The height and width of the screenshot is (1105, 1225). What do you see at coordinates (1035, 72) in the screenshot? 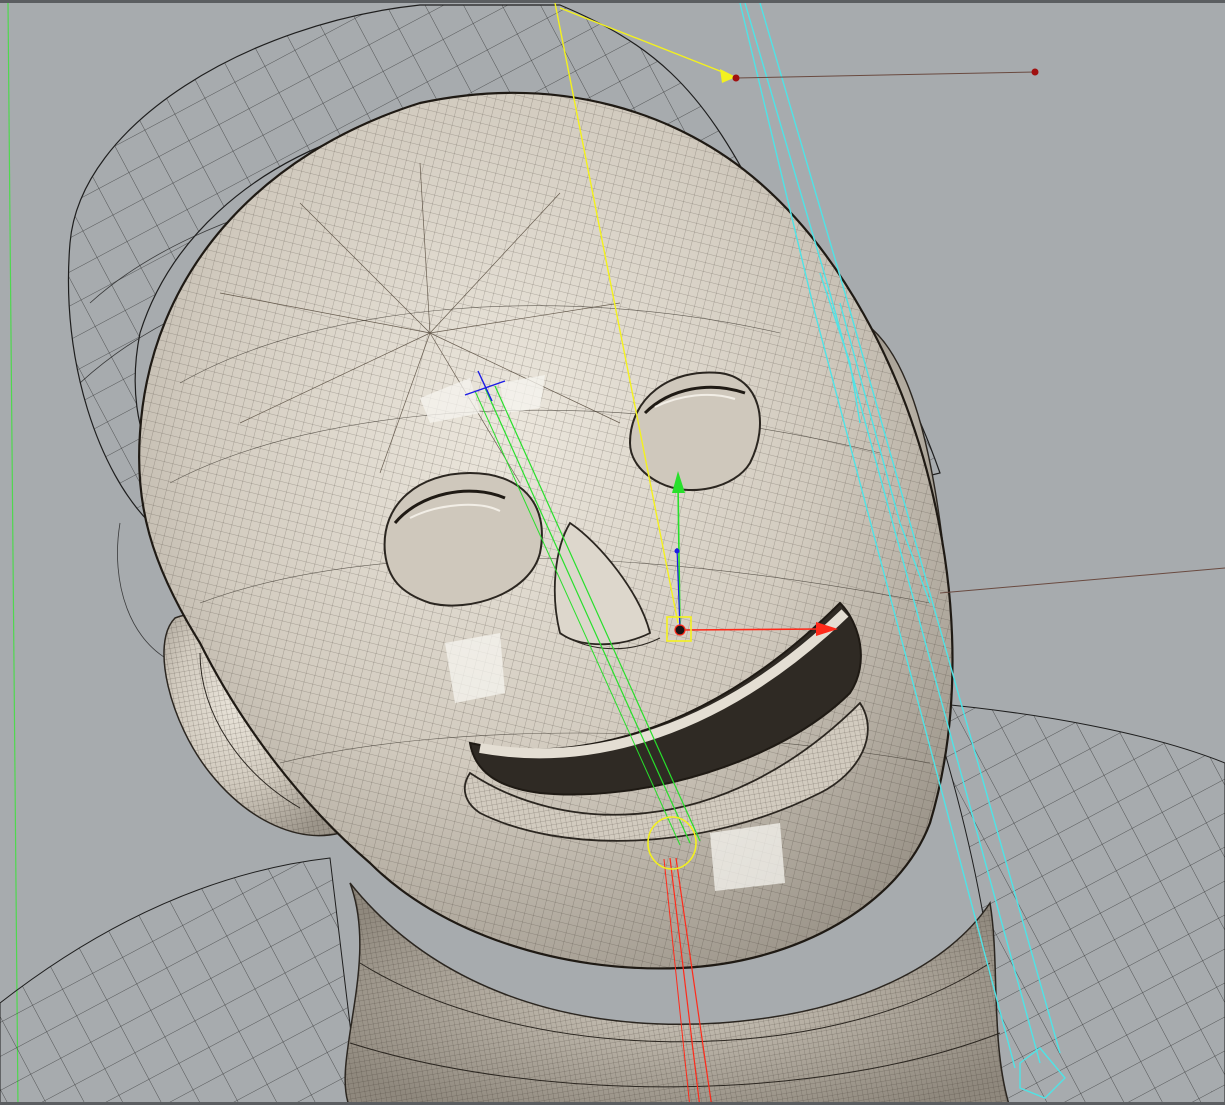
I see `light-target-icon` at bounding box center [1035, 72].